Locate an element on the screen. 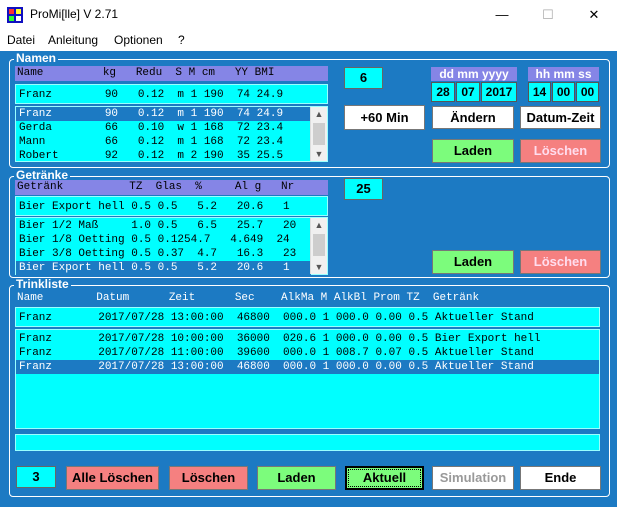  laden-button: Laden is located at coordinates (296, 478).